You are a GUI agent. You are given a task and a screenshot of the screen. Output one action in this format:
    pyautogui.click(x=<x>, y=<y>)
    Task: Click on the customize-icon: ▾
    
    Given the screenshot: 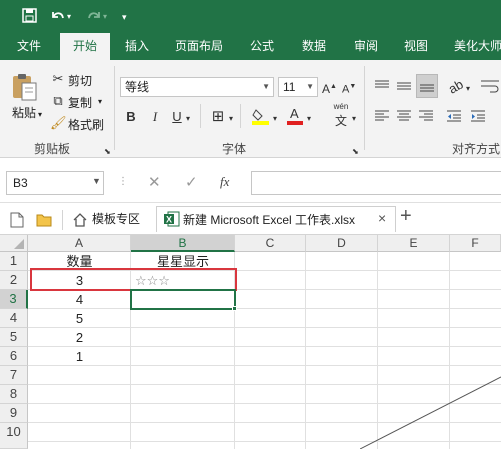 What is the action you would take?
    pyautogui.click(x=124, y=17)
    